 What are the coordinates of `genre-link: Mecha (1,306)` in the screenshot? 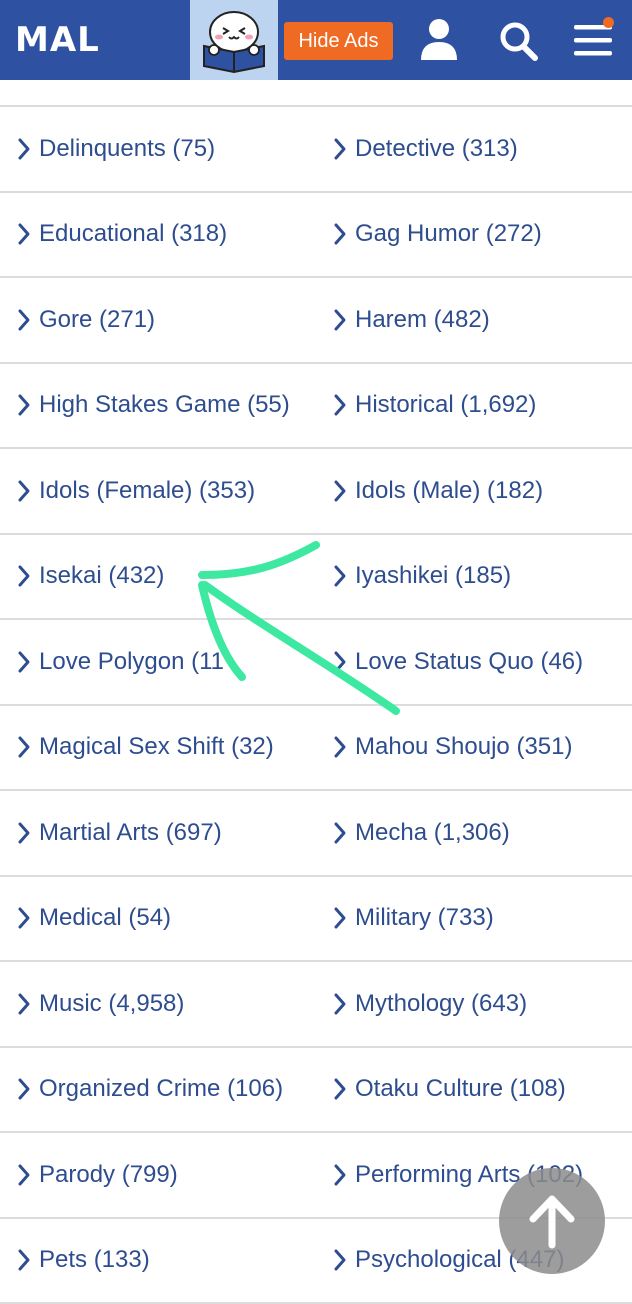 It's located at (421, 833).